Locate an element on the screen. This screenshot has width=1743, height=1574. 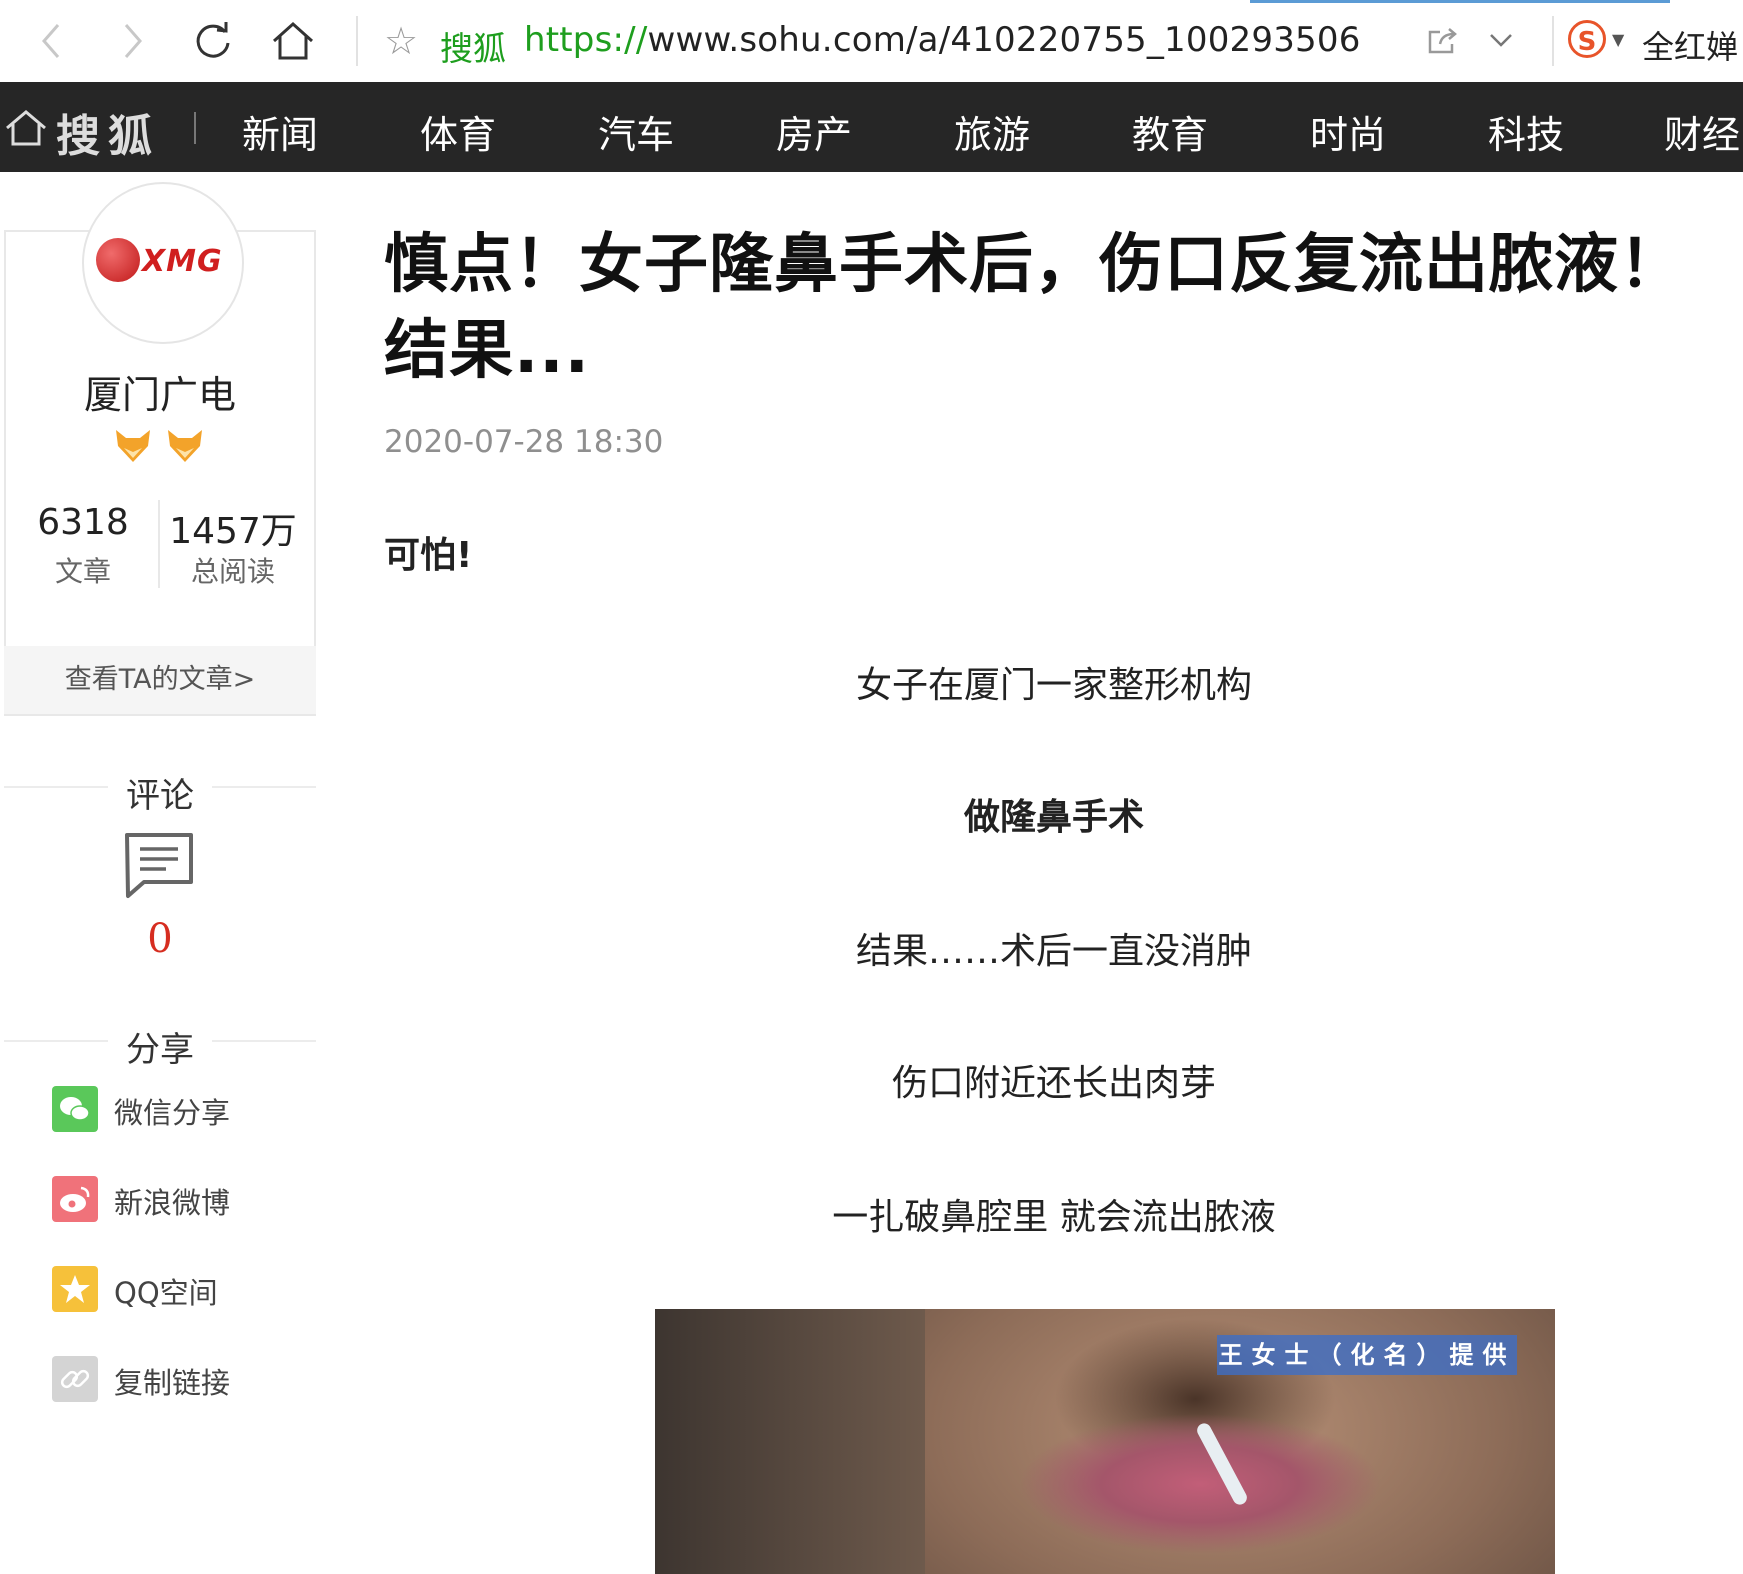
nav-item-auto: 汽车 is located at coordinates (636, 131).